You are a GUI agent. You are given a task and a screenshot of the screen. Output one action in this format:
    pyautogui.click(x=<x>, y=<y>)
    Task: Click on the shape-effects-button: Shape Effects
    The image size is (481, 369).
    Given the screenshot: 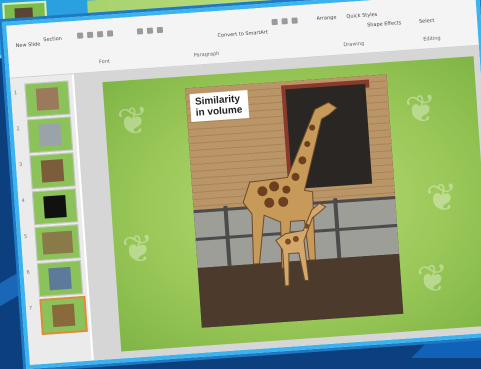 What is the action you would take?
    pyautogui.click(x=384, y=24)
    